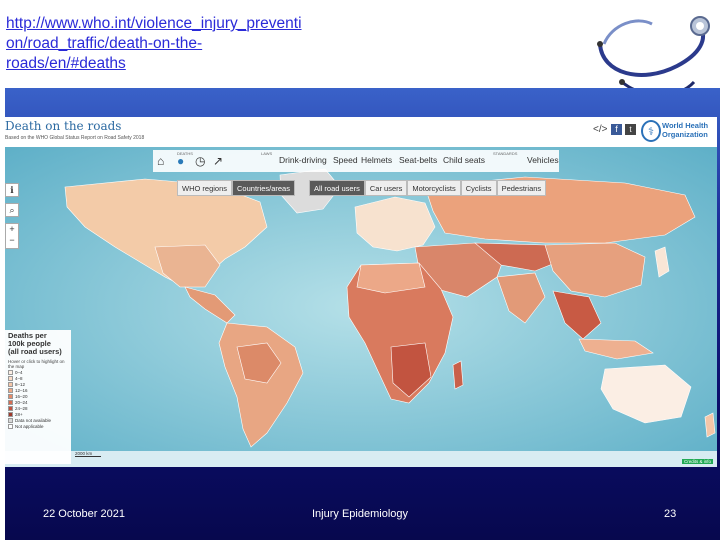 This screenshot has width=720, height=540. What do you see at coordinates (180, 161) in the screenshot?
I see `globe-icon: ●` at bounding box center [180, 161].